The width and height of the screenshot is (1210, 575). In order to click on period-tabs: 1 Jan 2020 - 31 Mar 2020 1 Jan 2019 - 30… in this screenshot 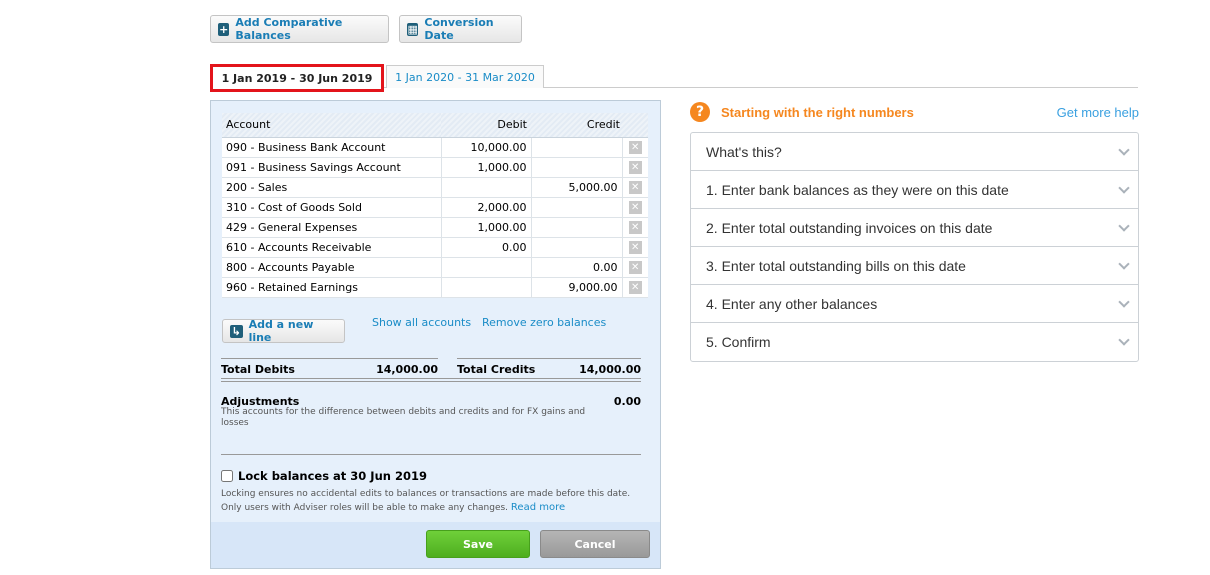, I will do `click(674, 78)`.